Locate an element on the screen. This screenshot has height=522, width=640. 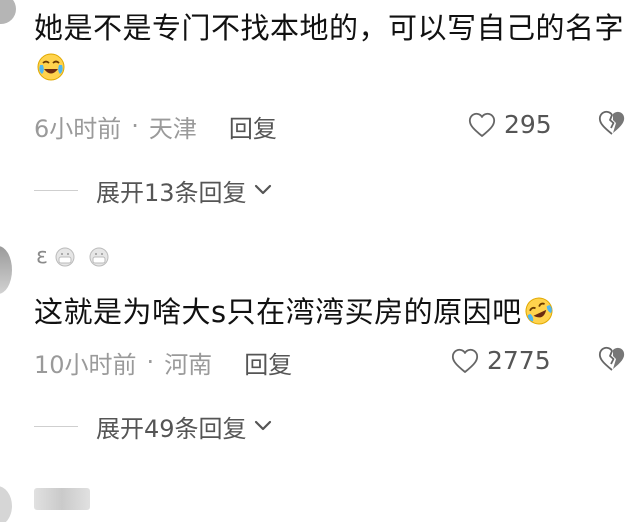
comment-text: 这就是为啥大s只在湾湾买房的原因吧 is located at coordinates (334, 312).